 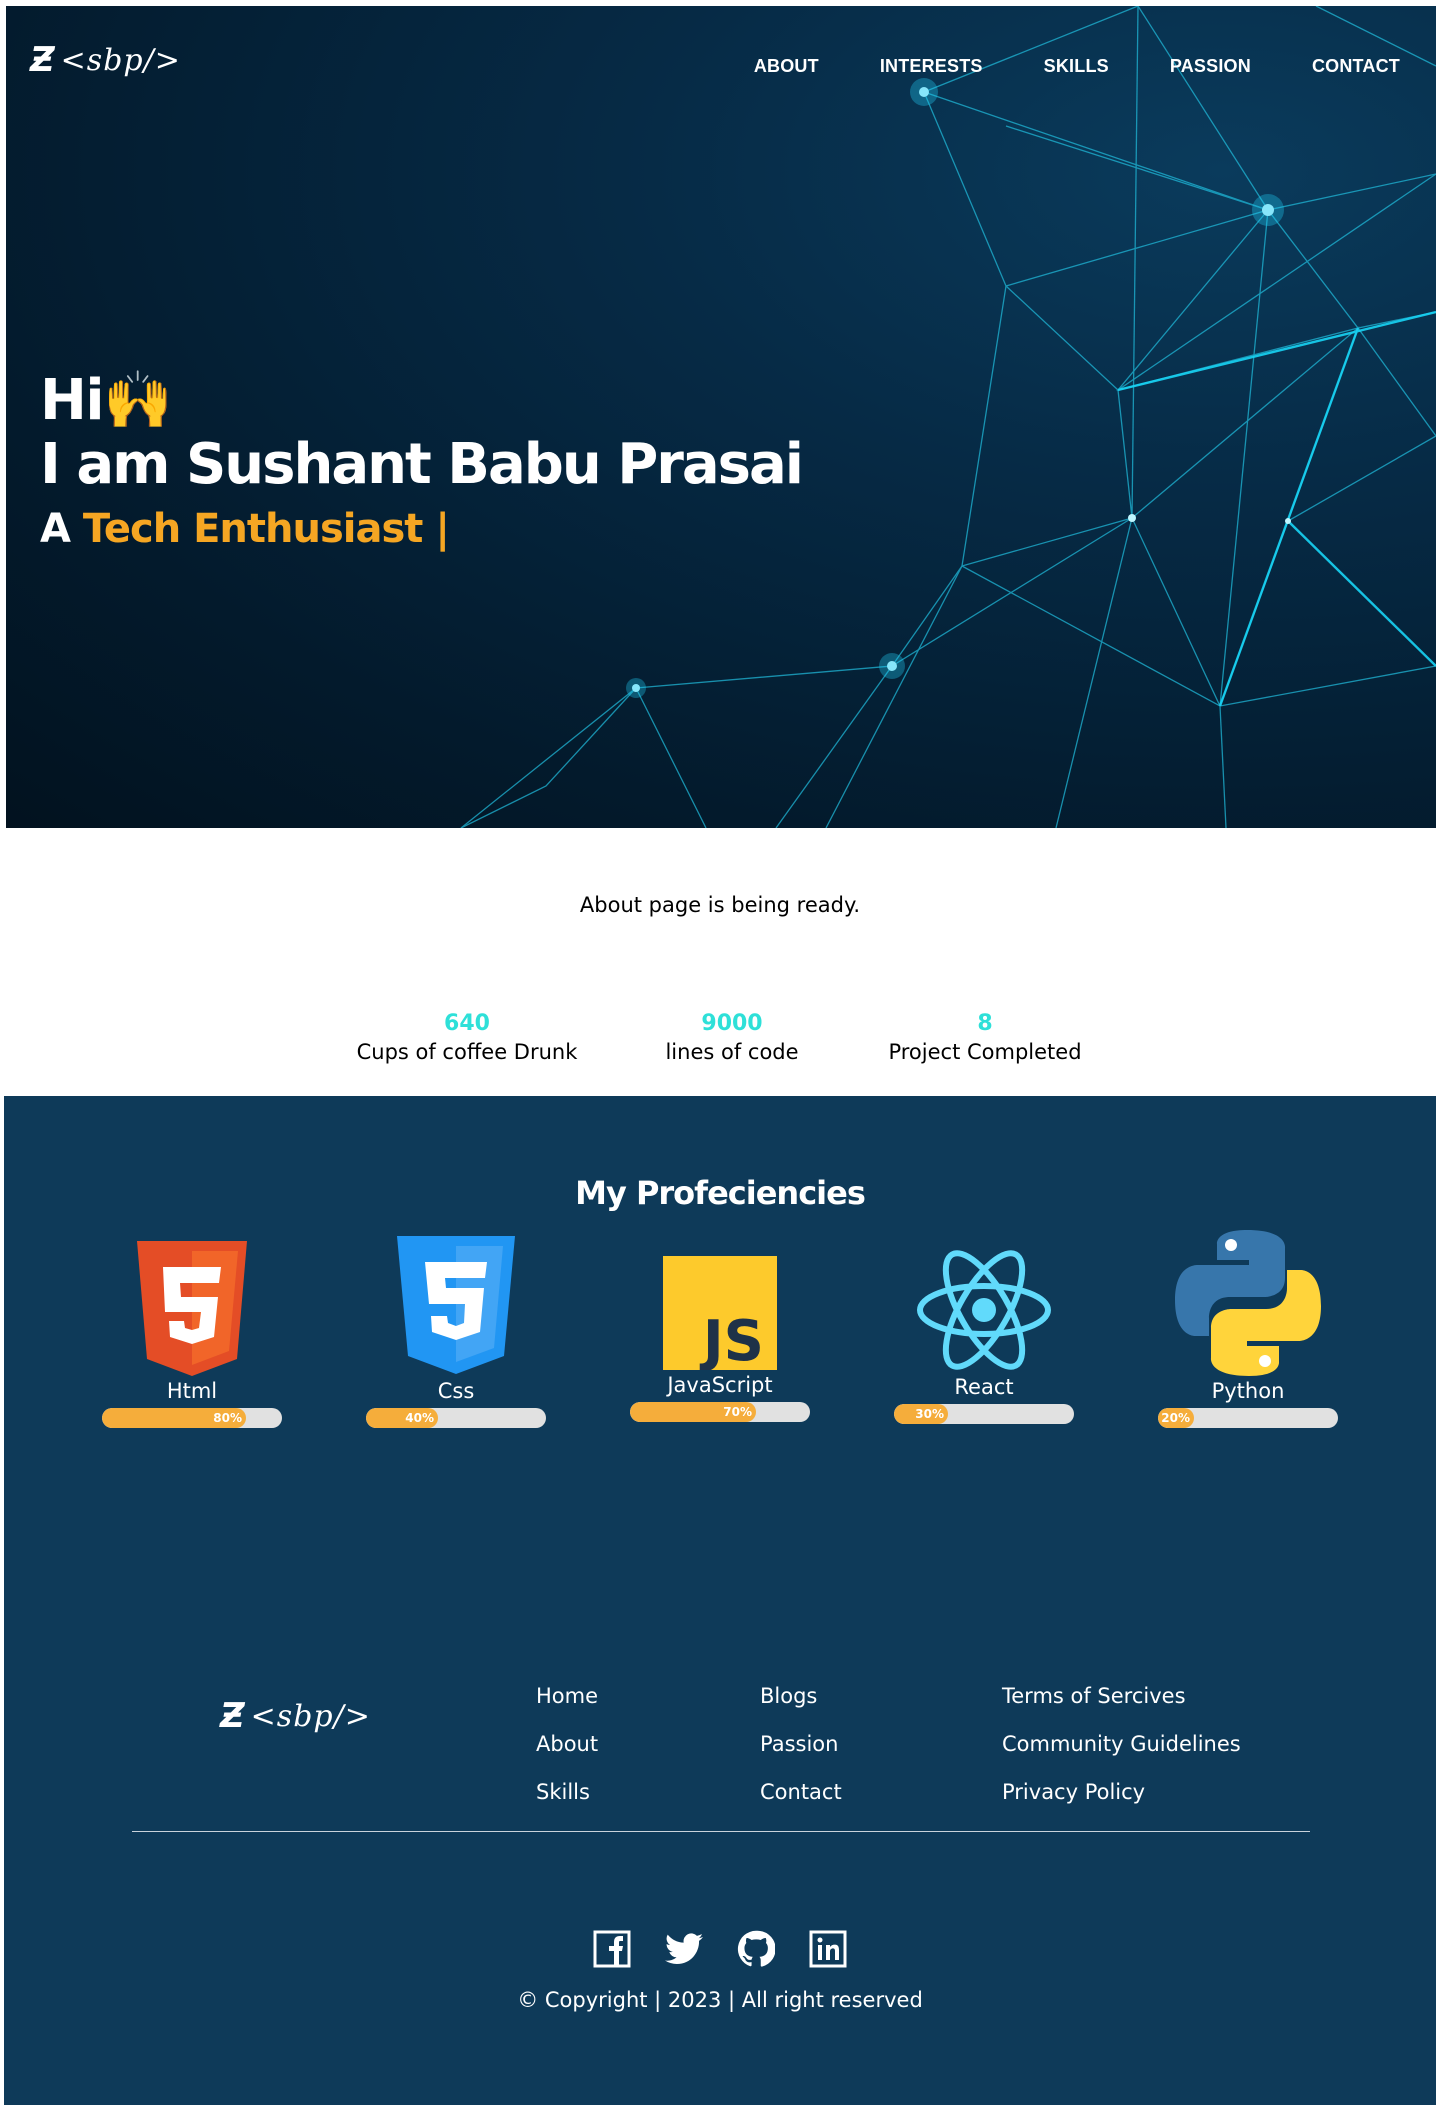 I want to click on svg-text: JS, so click(x=731, y=1339).